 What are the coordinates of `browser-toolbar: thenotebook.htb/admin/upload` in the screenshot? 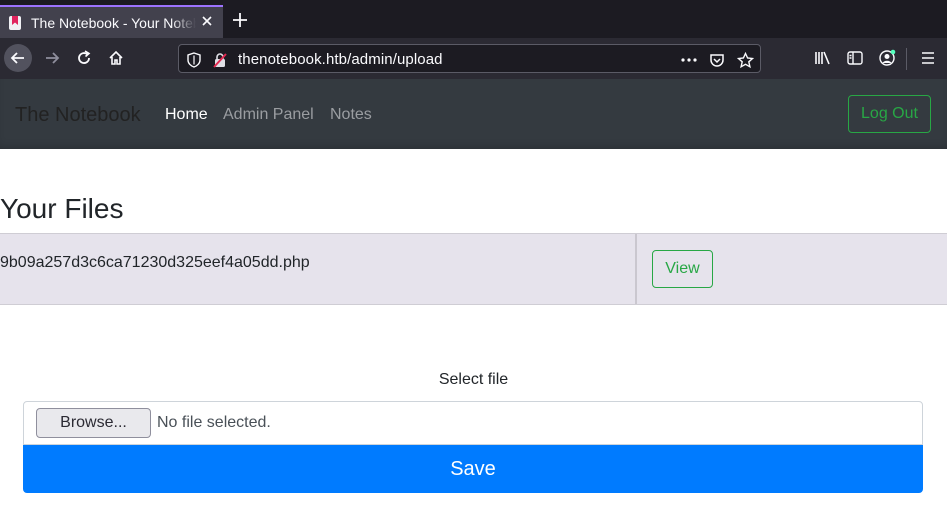 It's located at (473, 58).